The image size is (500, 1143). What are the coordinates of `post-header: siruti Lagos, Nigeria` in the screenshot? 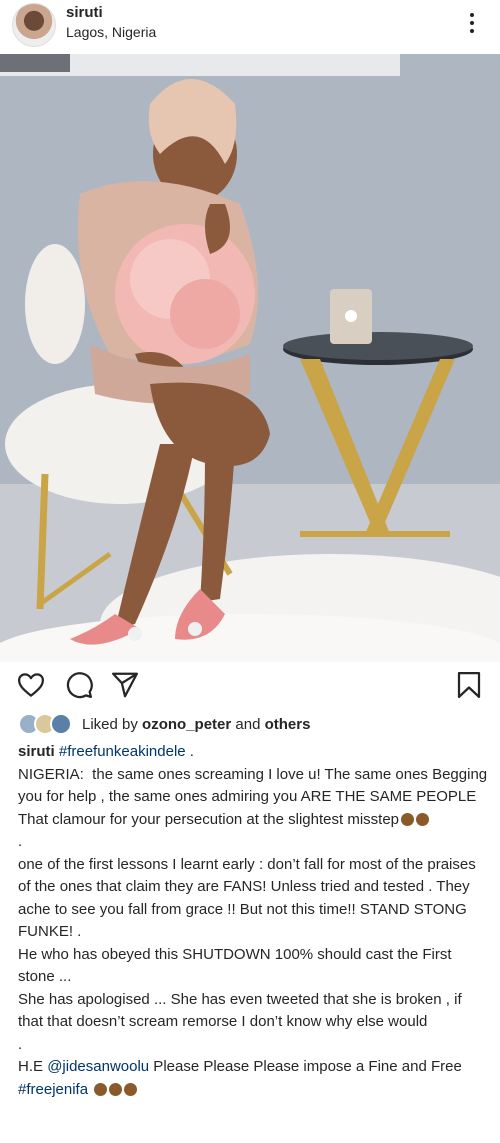 It's located at (250, 27).